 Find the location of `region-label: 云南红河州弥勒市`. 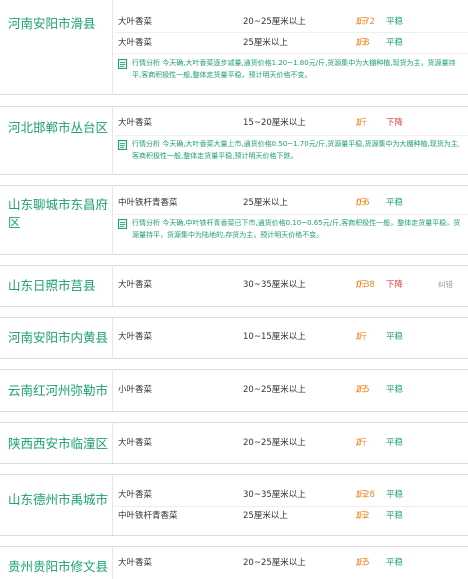

region-label: 云南红河州弥勒市 is located at coordinates (59, 391).